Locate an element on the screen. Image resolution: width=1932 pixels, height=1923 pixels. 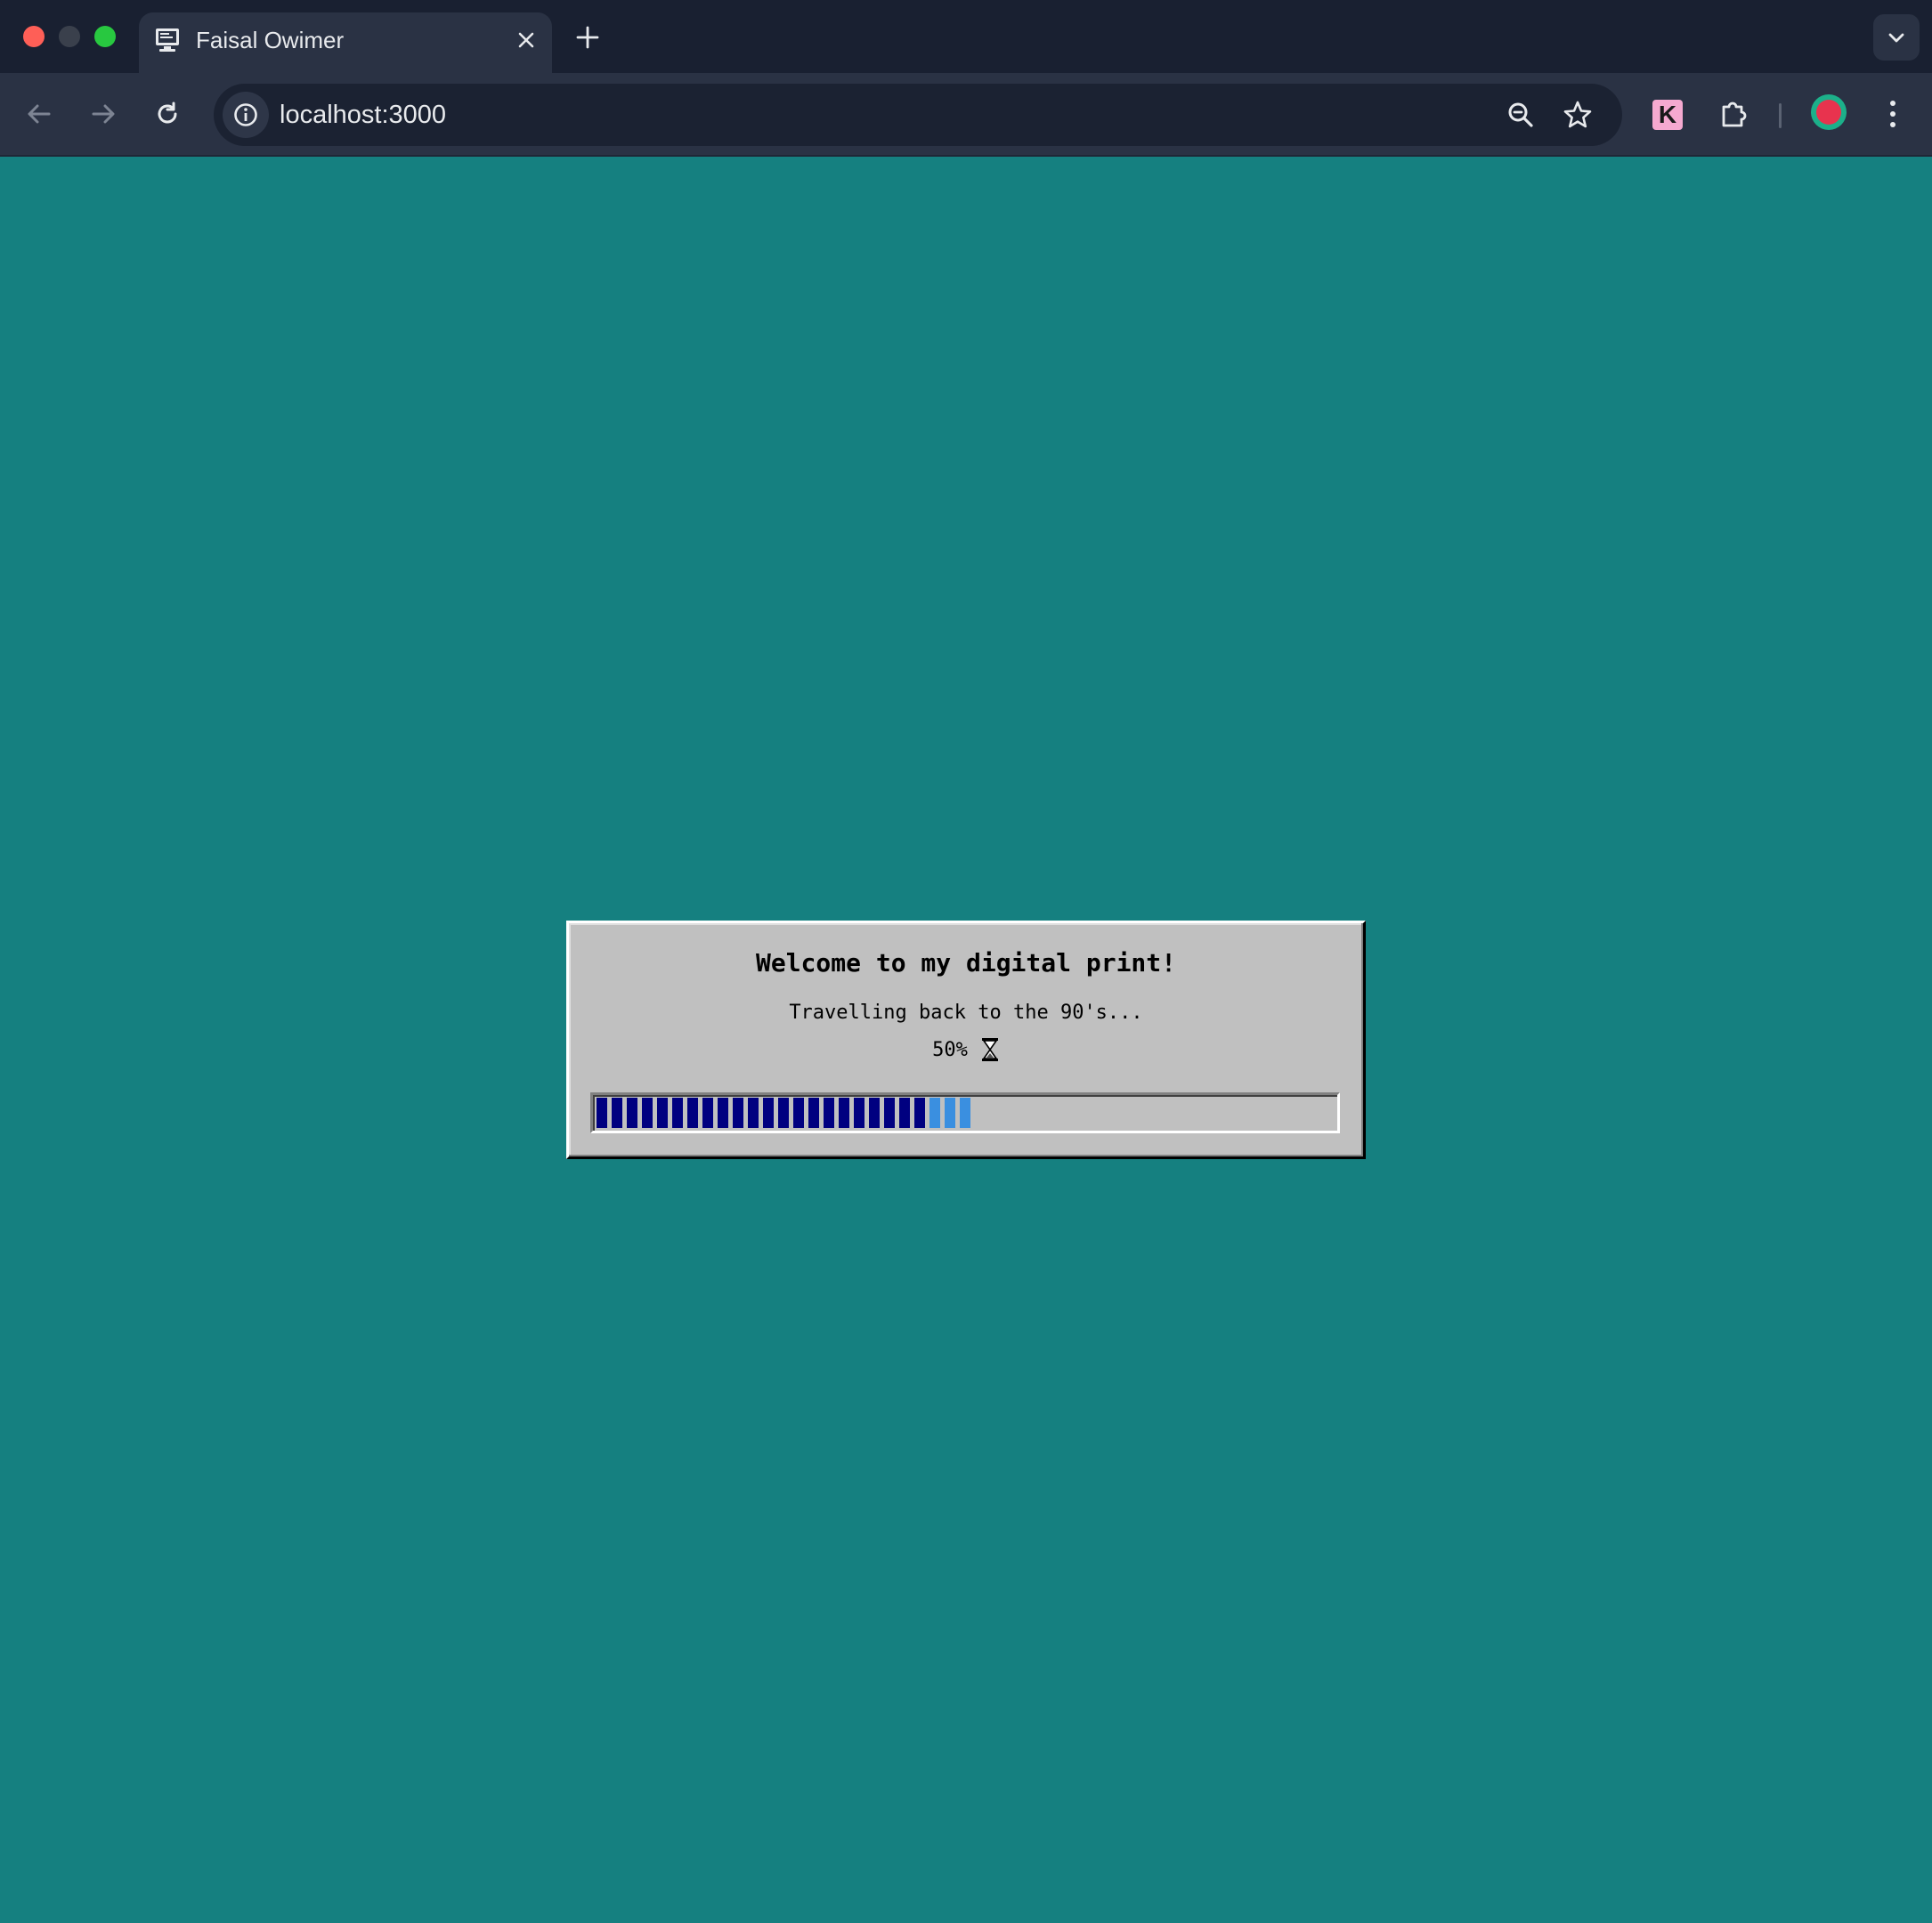
progress-percent: 50% is located at coordinates (950, 1049).